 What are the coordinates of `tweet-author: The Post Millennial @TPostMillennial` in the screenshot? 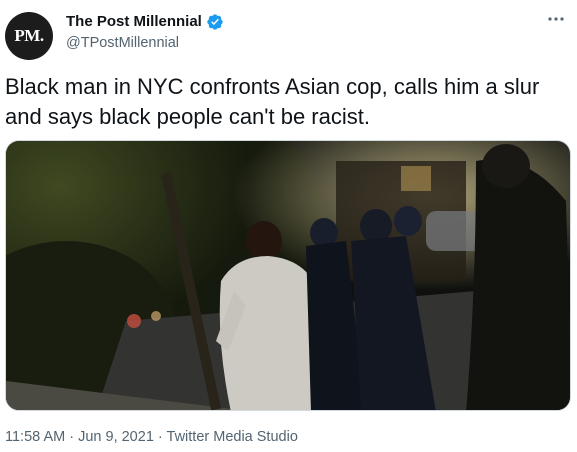 It's located at (145, 32).